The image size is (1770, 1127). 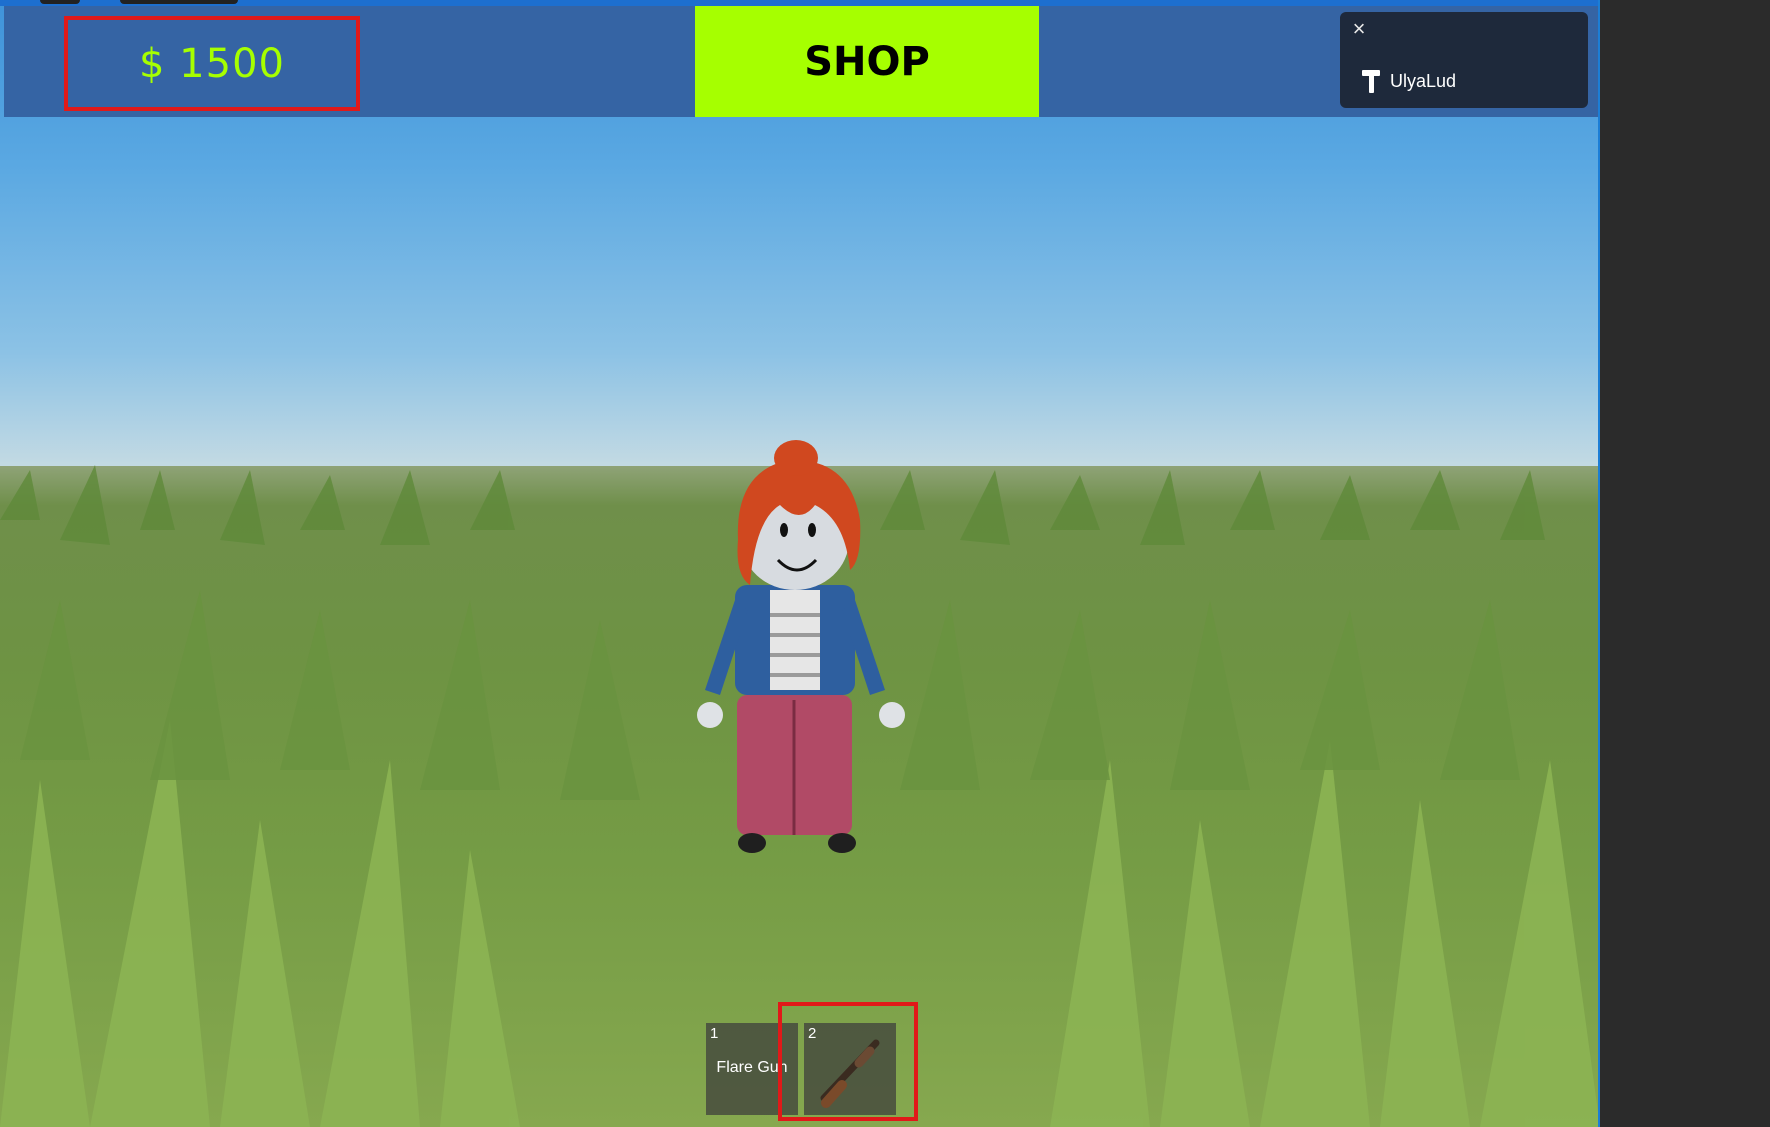 I want to click on username-label: UlyaLud, so click(x=1423, y=80).